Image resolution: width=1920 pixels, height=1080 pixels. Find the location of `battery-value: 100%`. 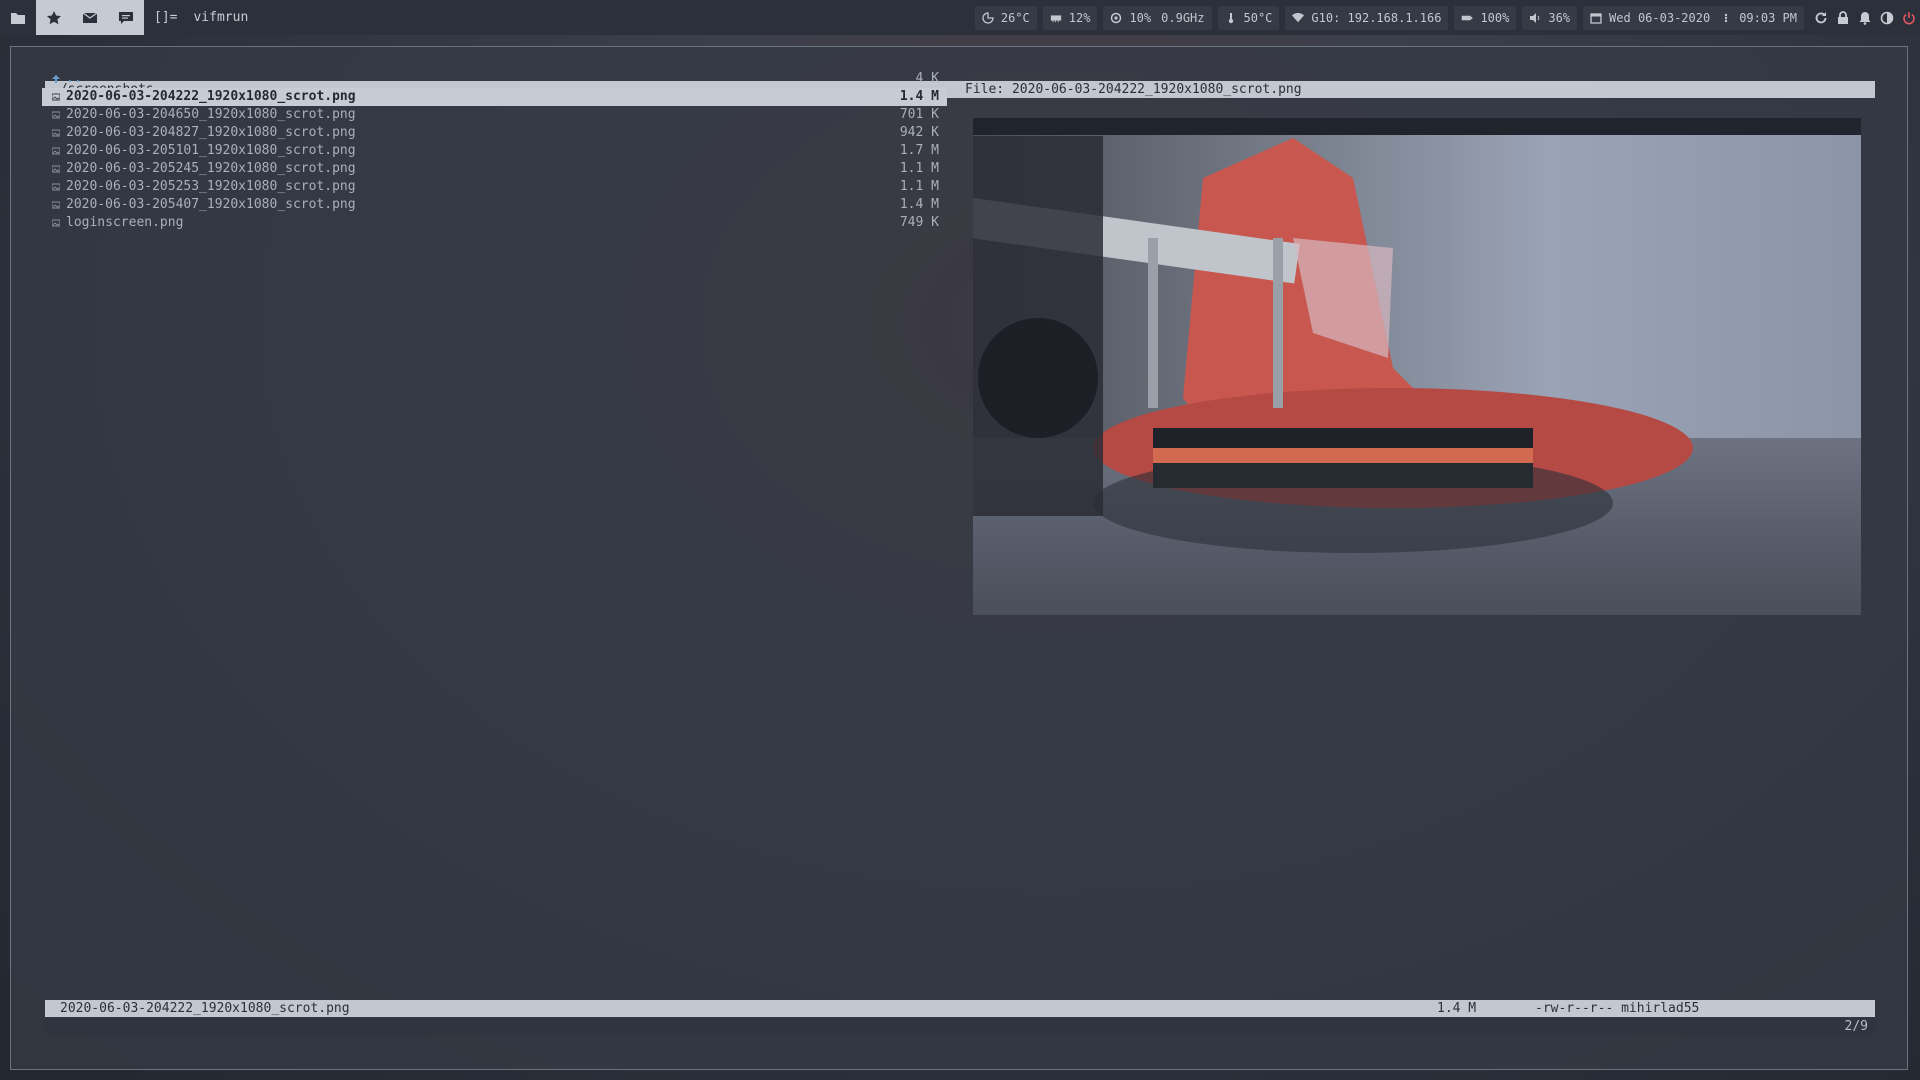

battery-value: 100% is located at coordinates (1495, 17).